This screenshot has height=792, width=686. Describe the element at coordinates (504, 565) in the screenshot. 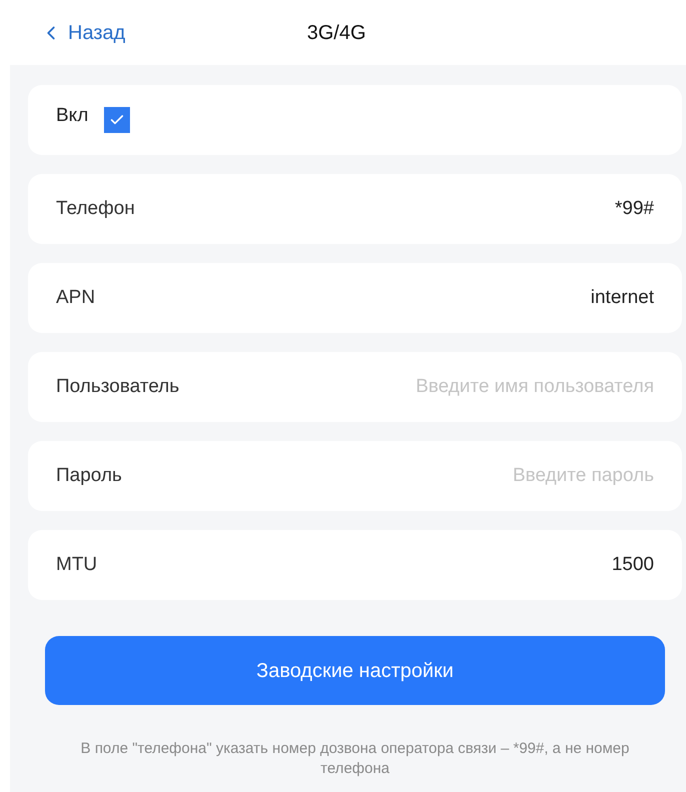

I see `input-field: 1500` at that location.